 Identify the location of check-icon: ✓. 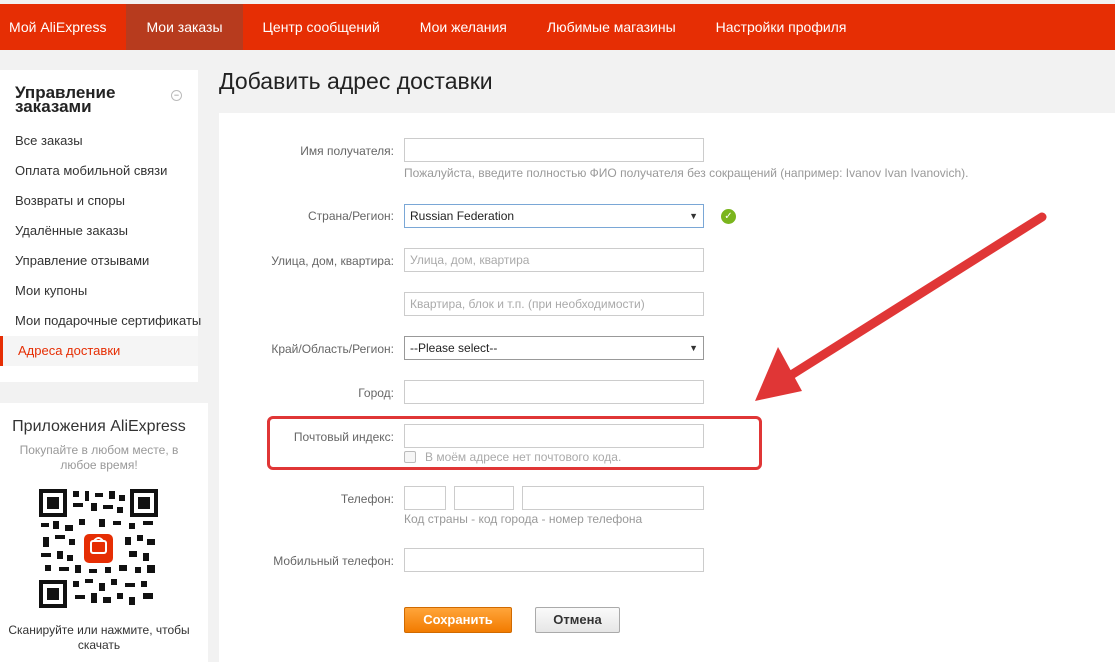
(728, 216).